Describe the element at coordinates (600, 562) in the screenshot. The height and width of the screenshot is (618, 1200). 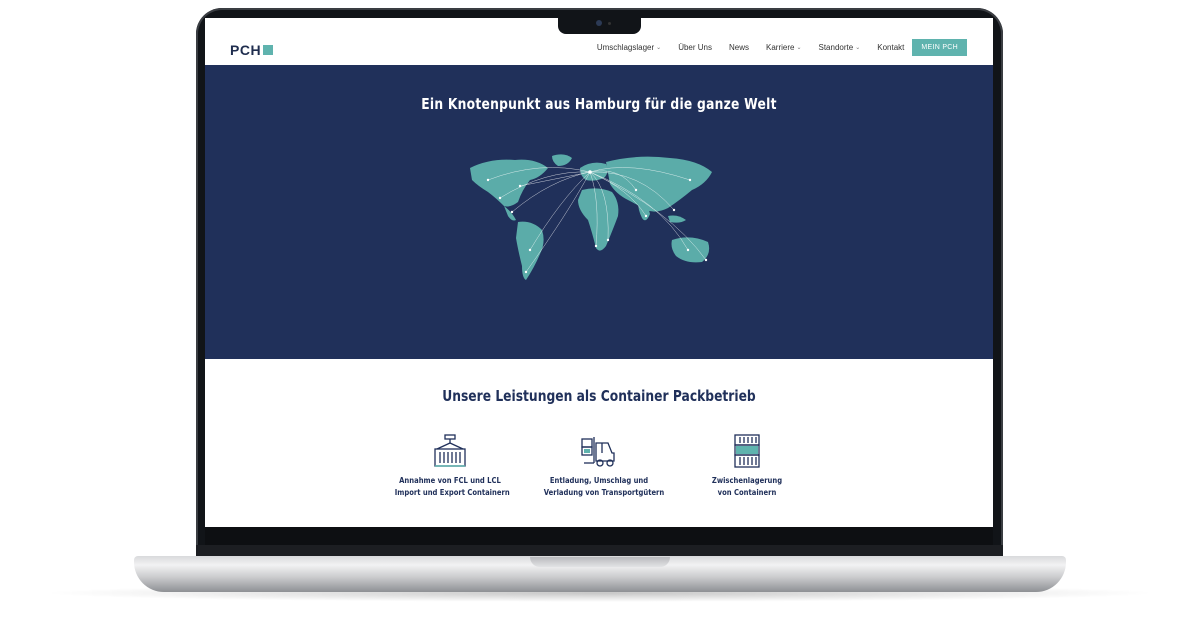
I see `laptop-opening-lip` at that location.